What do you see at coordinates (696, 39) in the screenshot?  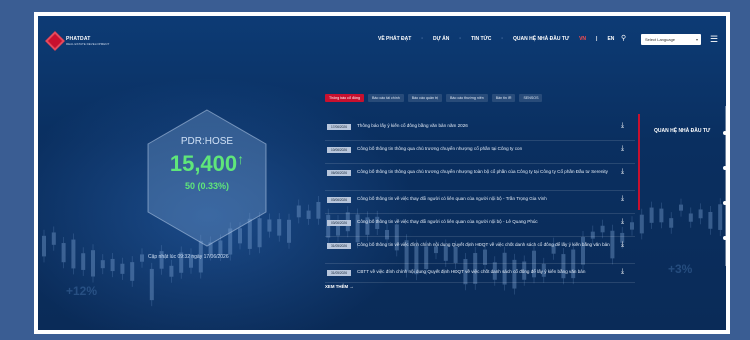 I see `chevron-down-icon: ▾` at bounding box center [696, 39].